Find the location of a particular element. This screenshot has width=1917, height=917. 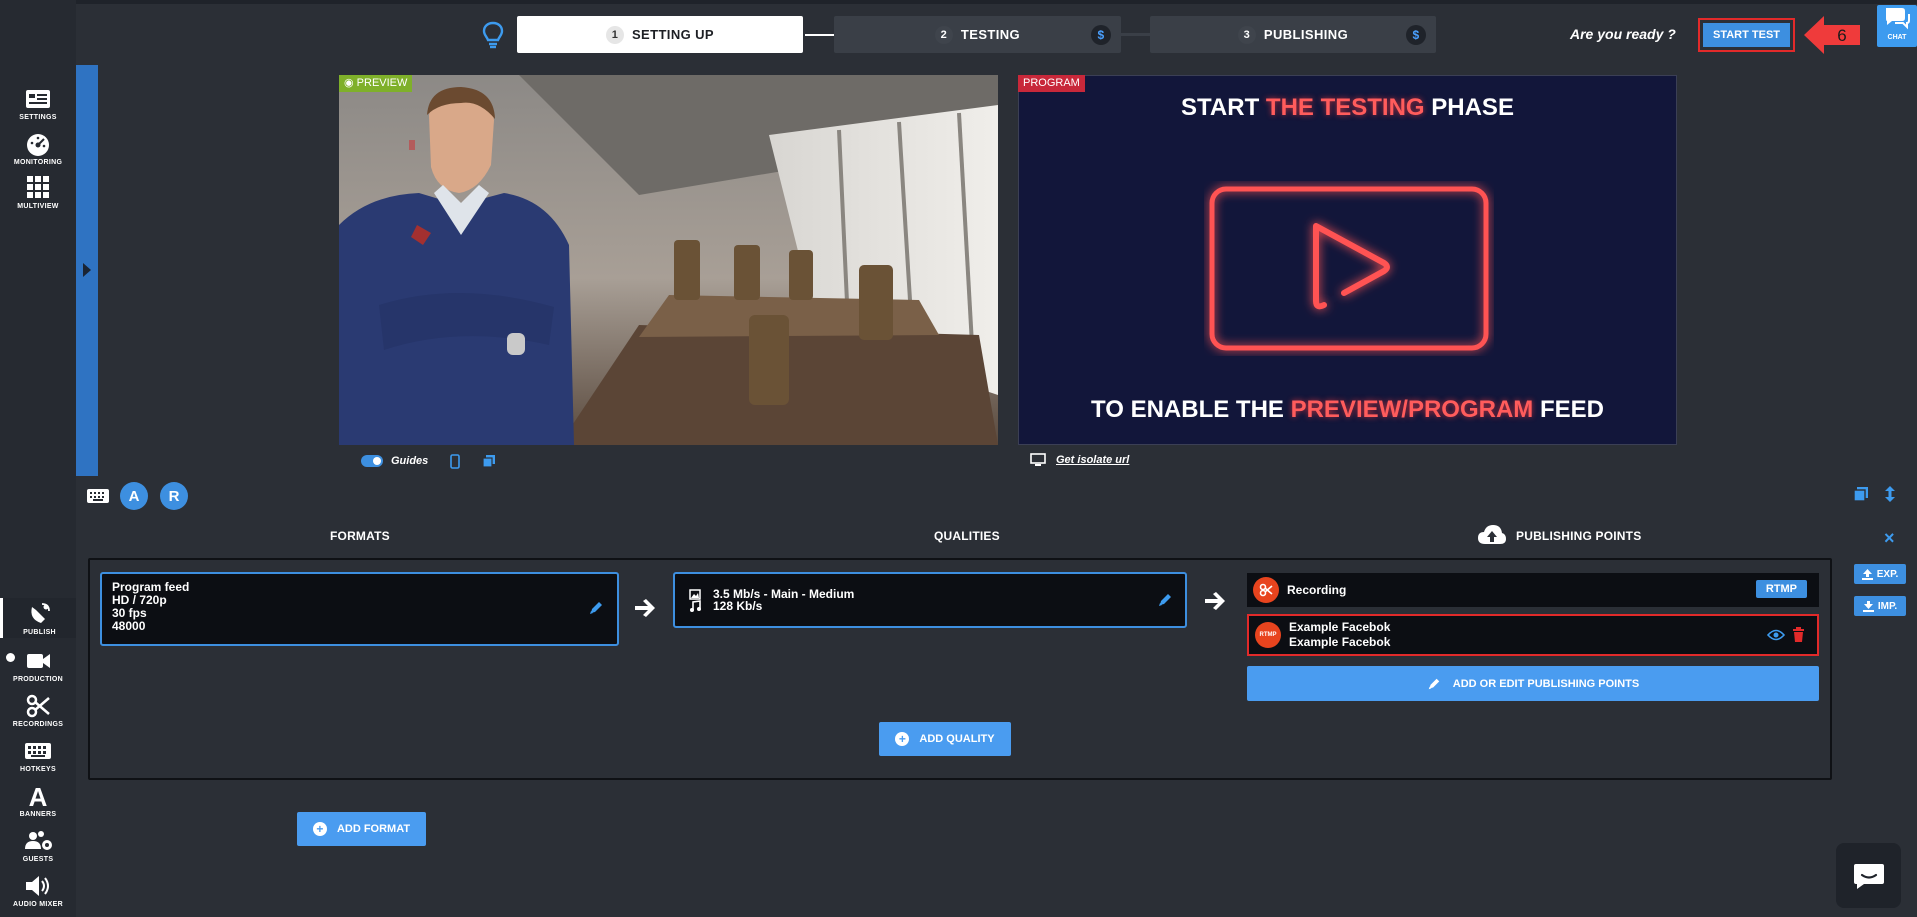

step-publishing: 3 PUBLISHING $ is located at coordinates (1293, 34).